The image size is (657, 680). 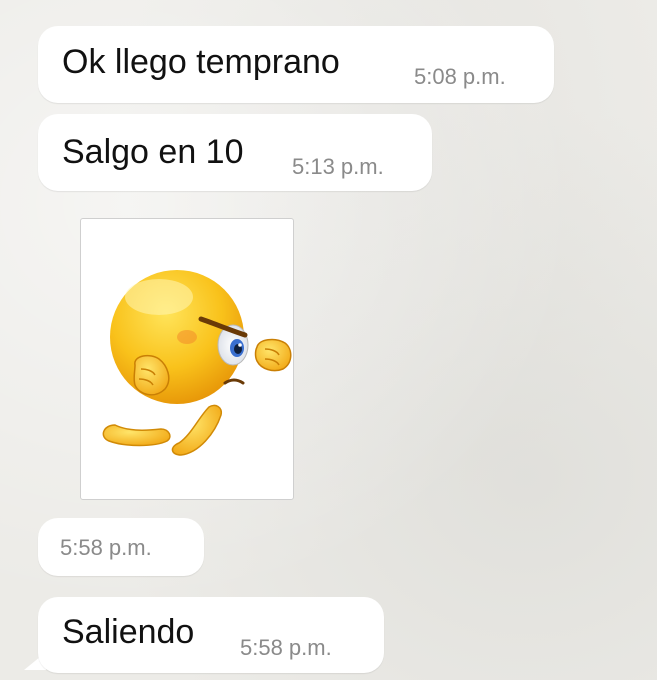 I want to click on sticker-message, so click(x=187, y=359).